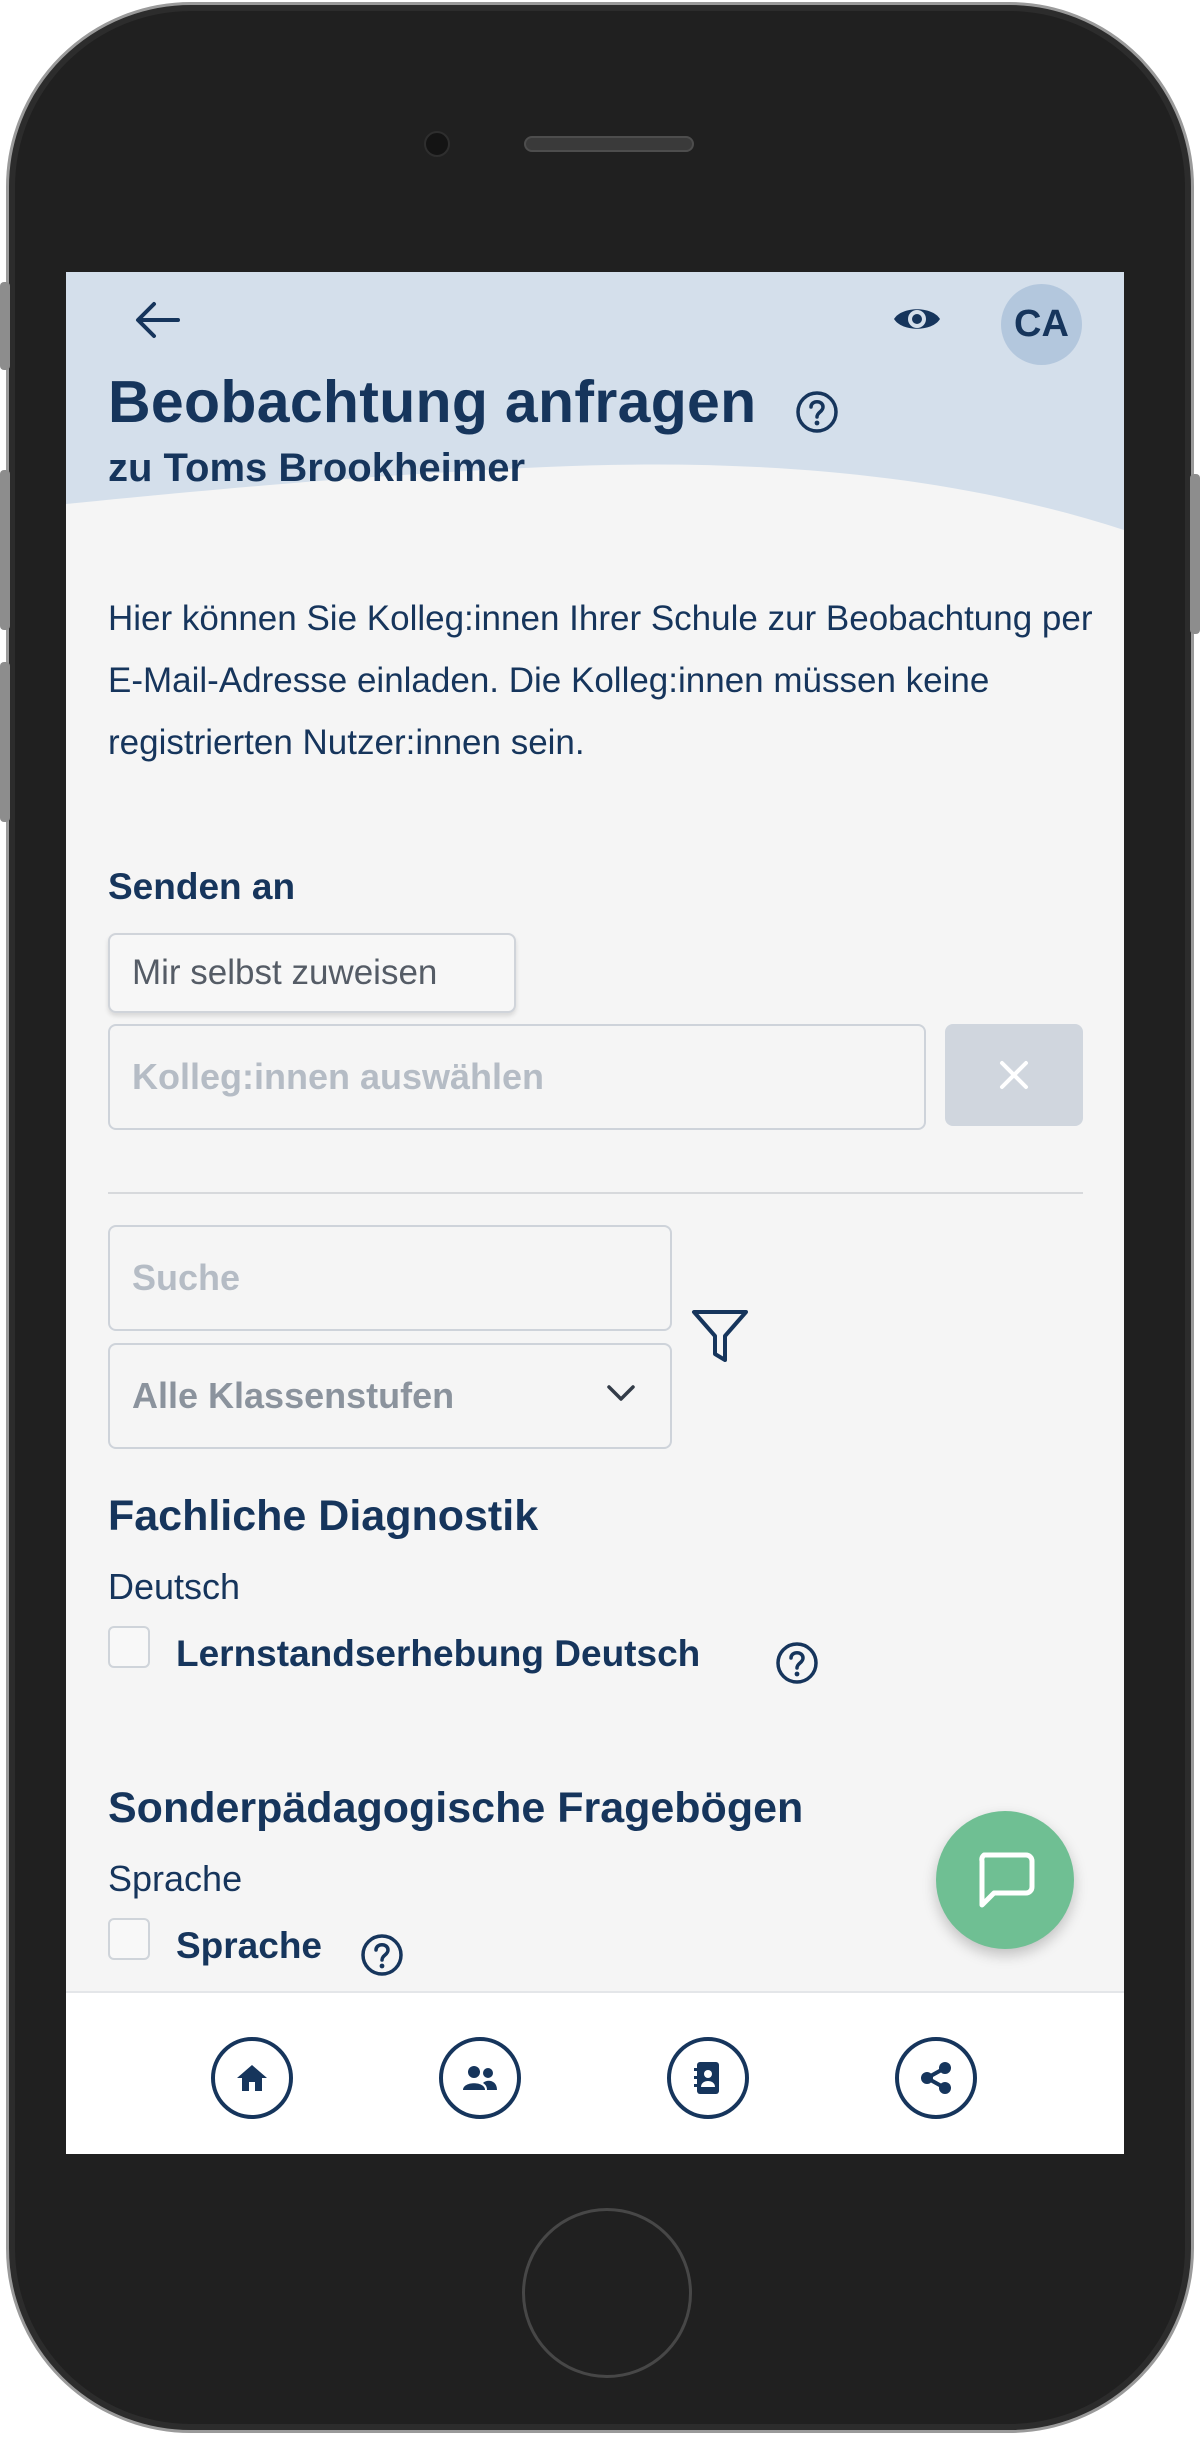 This screenshot has height=2437, width=1200. I want to click on address-book-icon, so click(706, 2078).